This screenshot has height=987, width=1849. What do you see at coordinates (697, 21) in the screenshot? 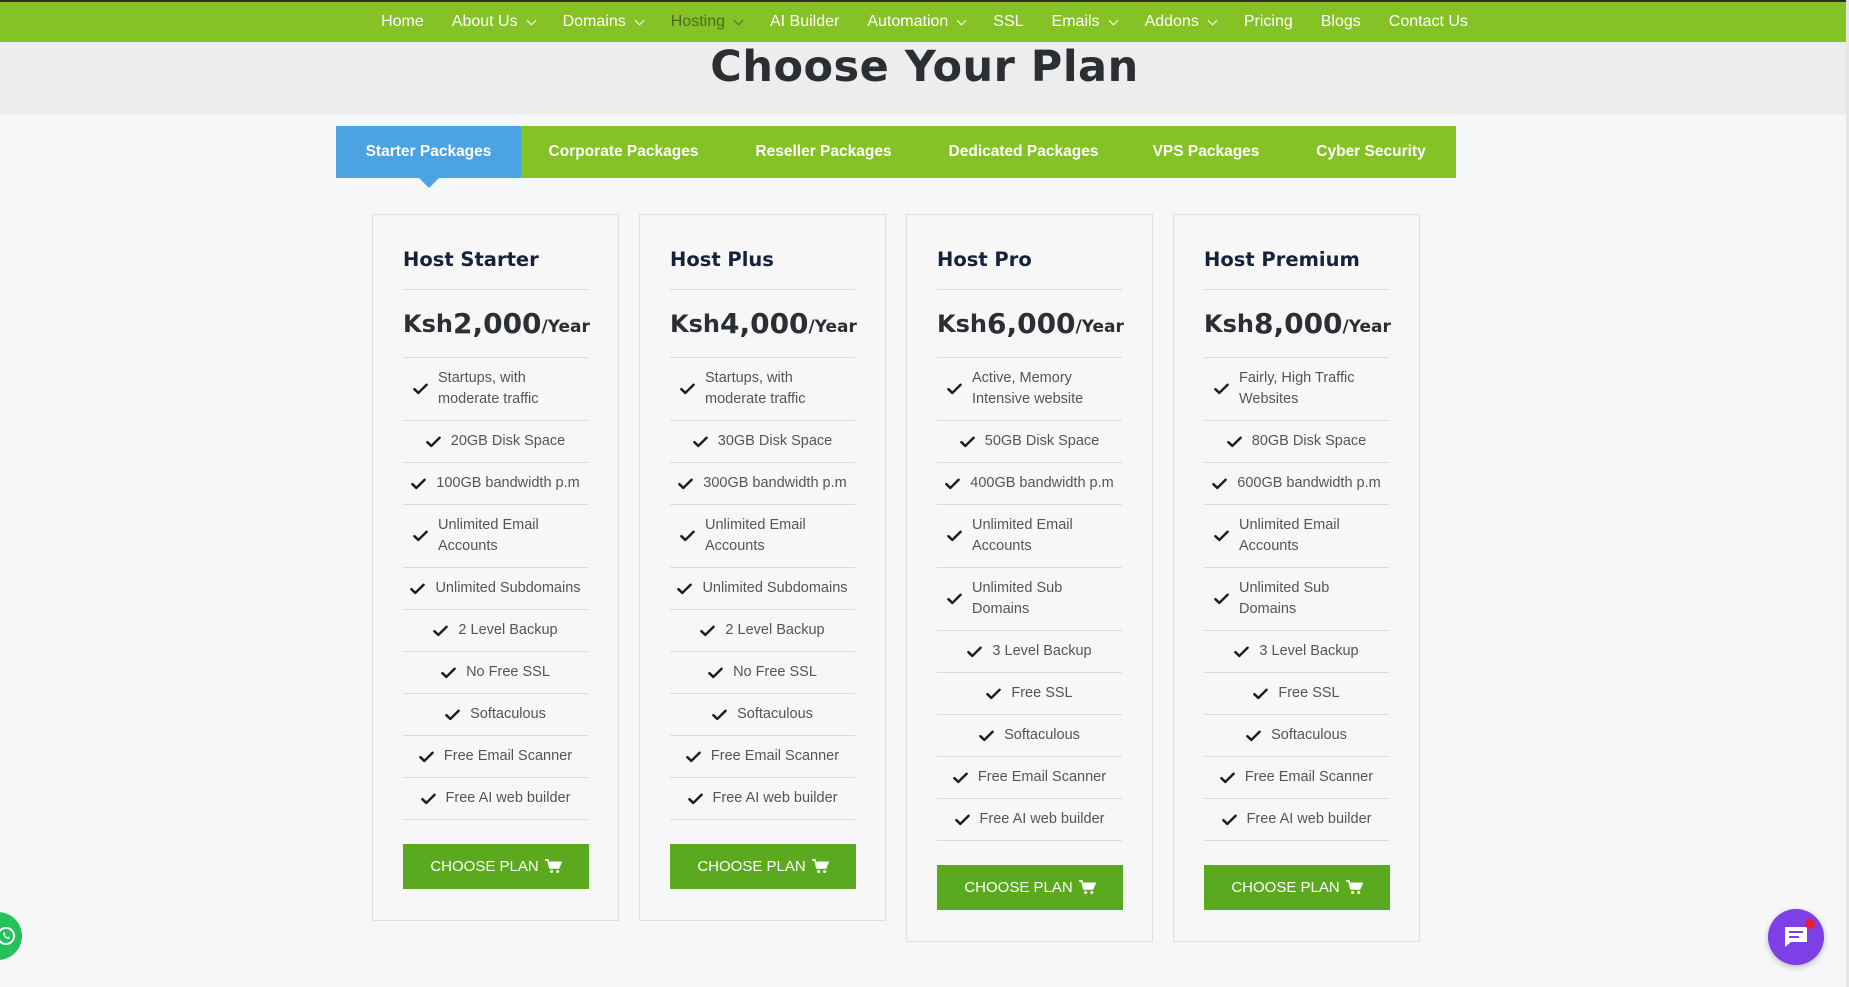
I see `nav-label: Hosting` at bounding box center [697, 21].